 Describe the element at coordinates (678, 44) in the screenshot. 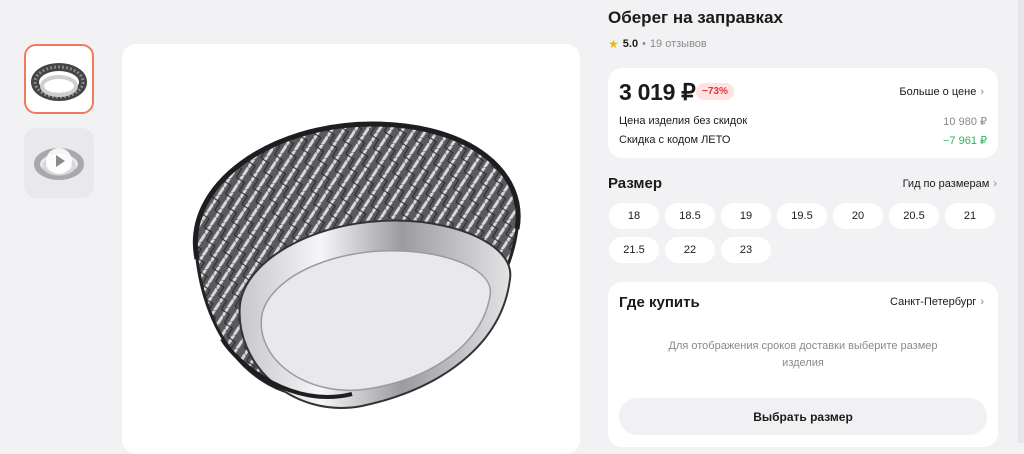

I see `reviews-count-link: 19 отзывов` at that location.